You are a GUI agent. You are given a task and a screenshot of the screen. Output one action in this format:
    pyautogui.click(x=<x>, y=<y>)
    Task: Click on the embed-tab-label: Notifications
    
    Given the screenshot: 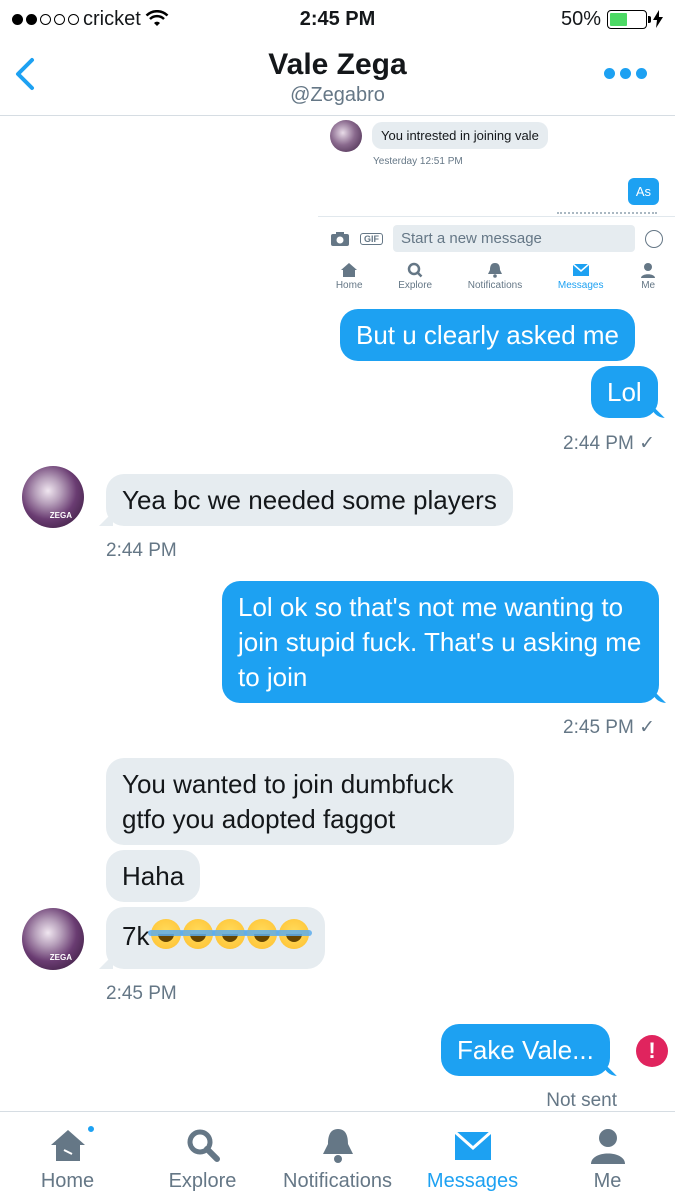 What is the action you would take?
    pyautogui.click(x=495, y=285)
    